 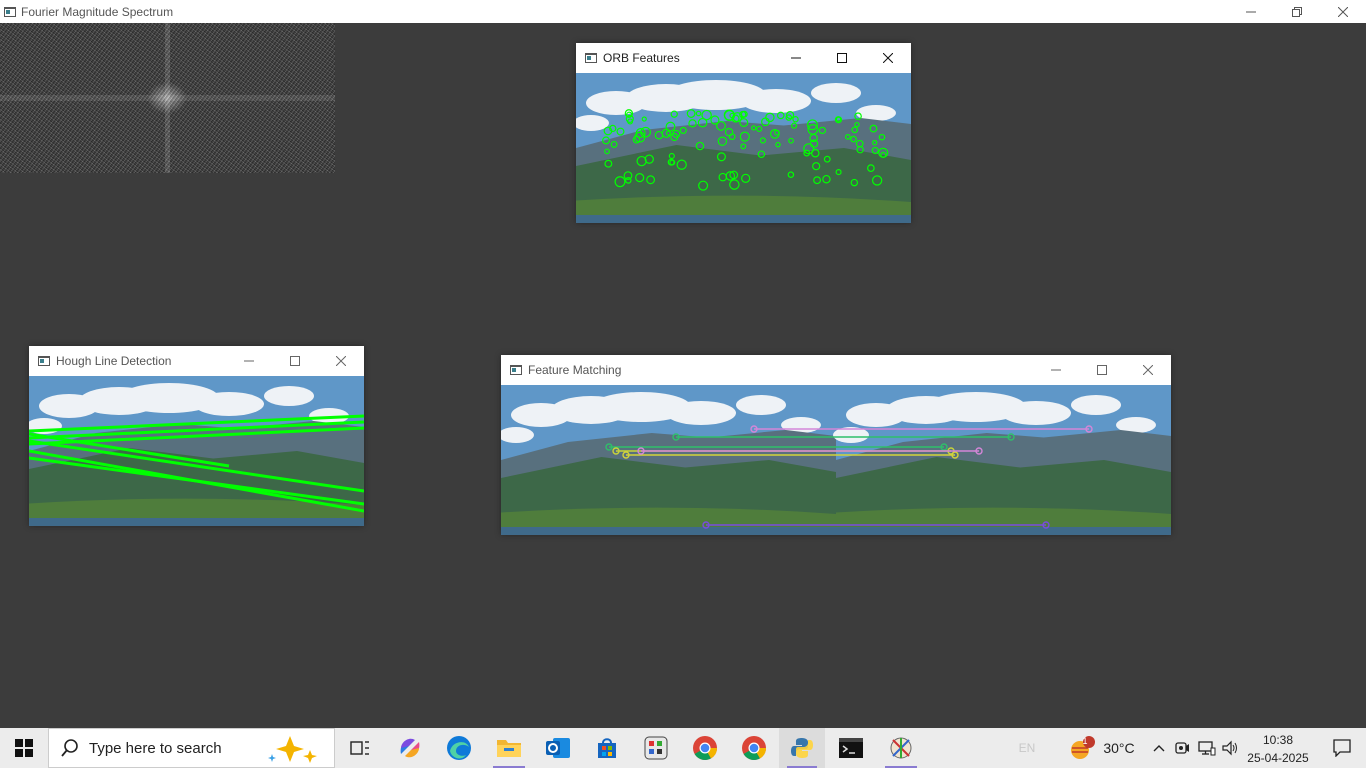 I want to click on calculator-app-button, so click(x=656, y=748).